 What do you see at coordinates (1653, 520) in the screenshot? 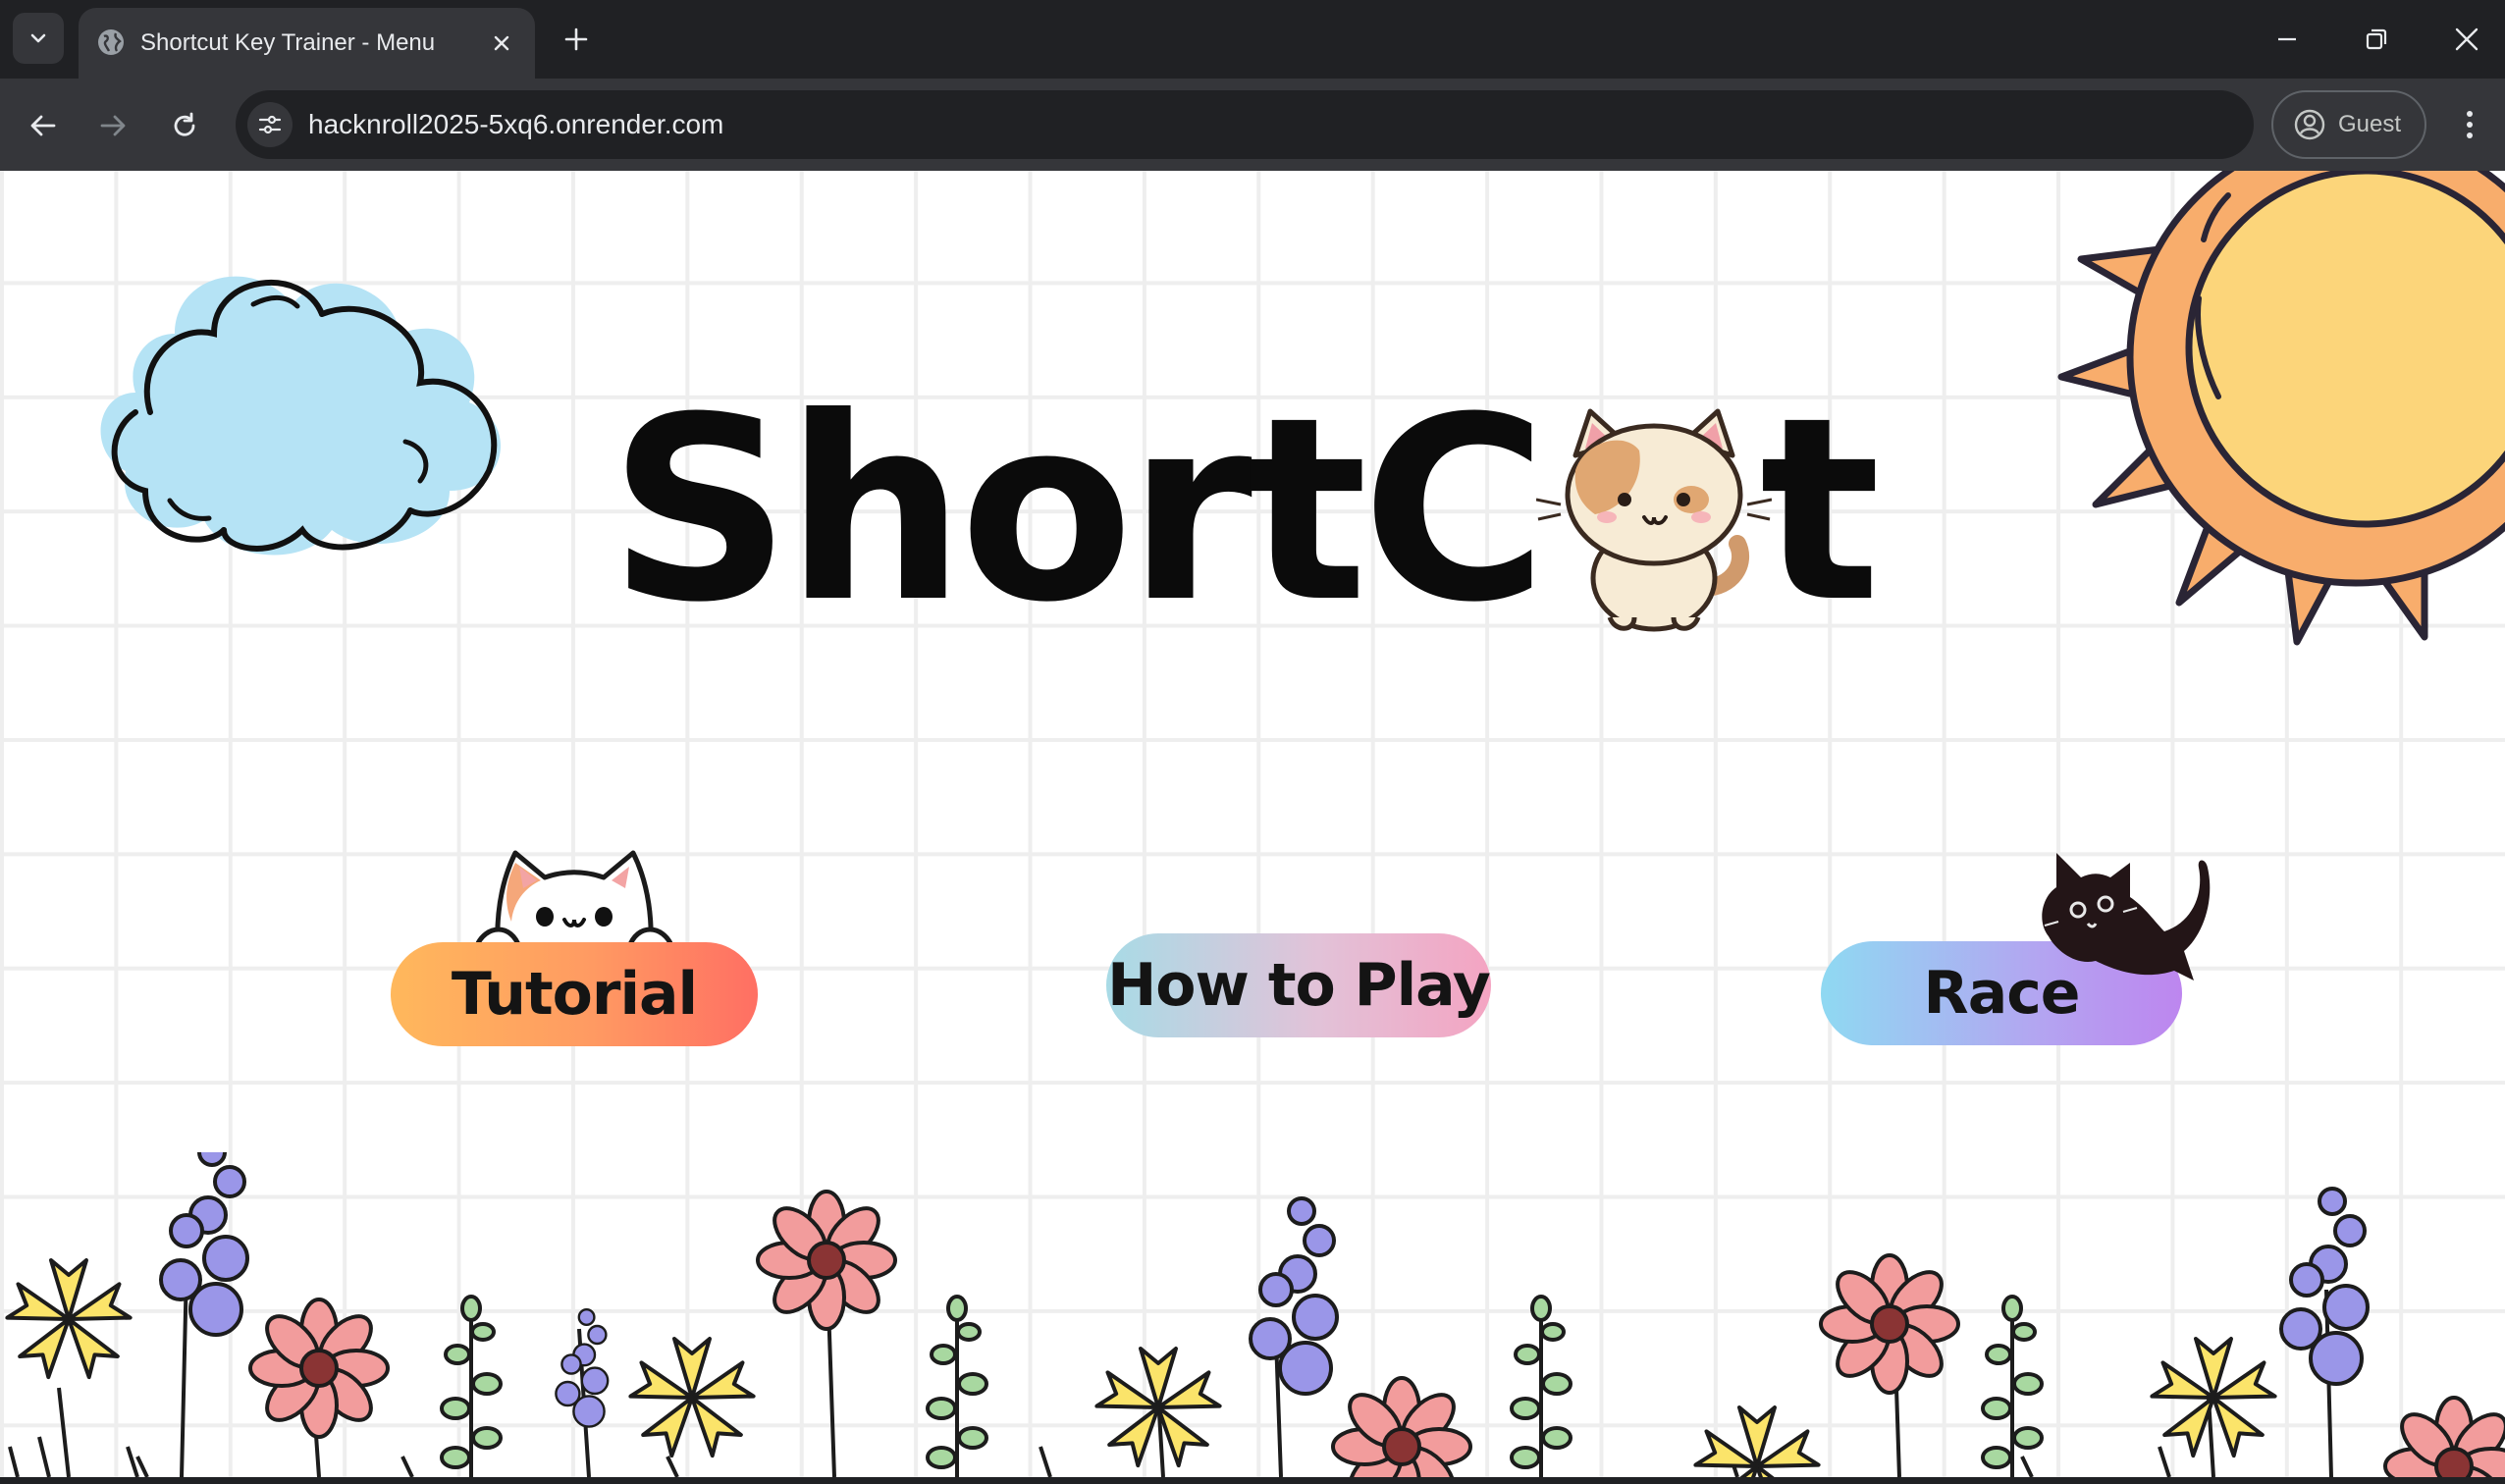
I see `cat-mascot-icon` at bounding box center [1653, 520].